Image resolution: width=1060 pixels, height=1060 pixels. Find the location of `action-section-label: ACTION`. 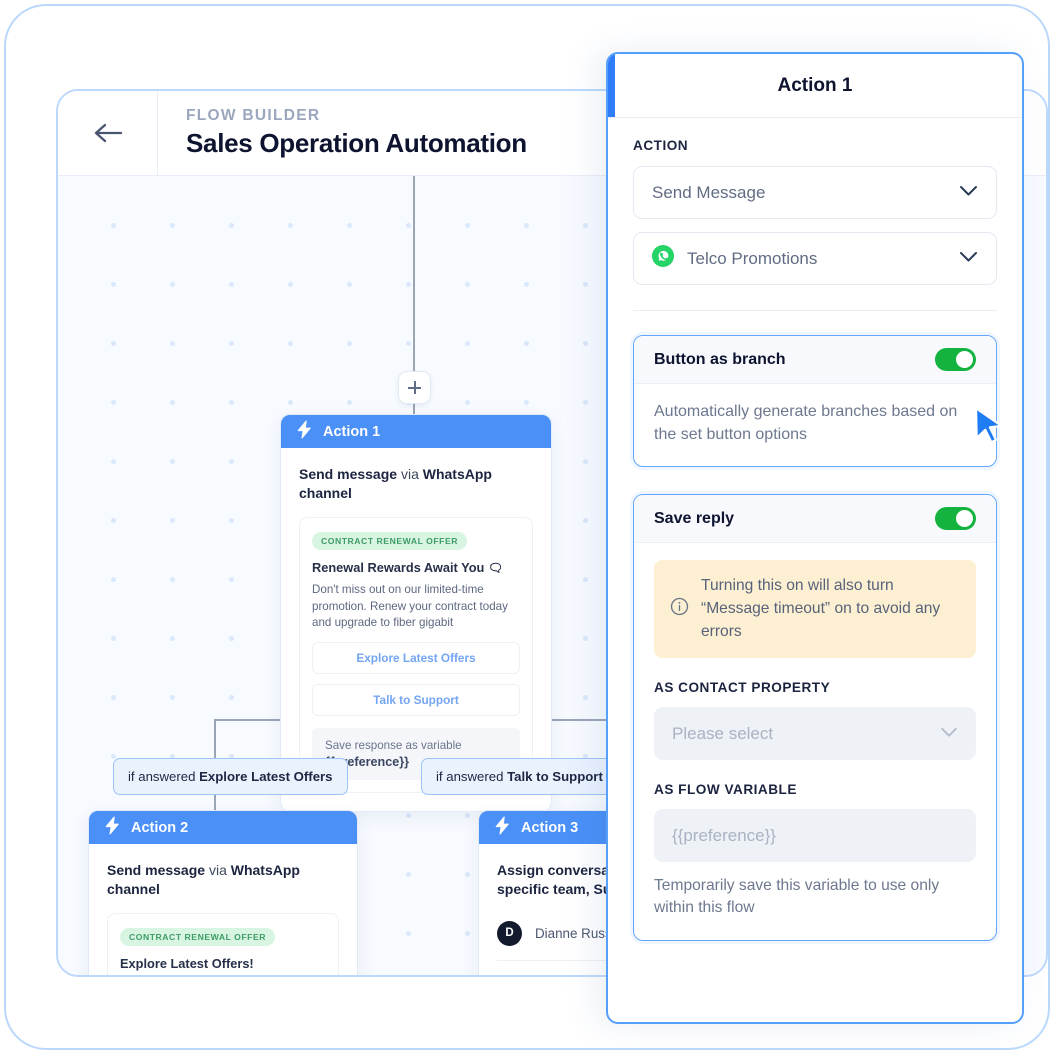

action-section-label: ACTION is located at coordinates (661, 145).